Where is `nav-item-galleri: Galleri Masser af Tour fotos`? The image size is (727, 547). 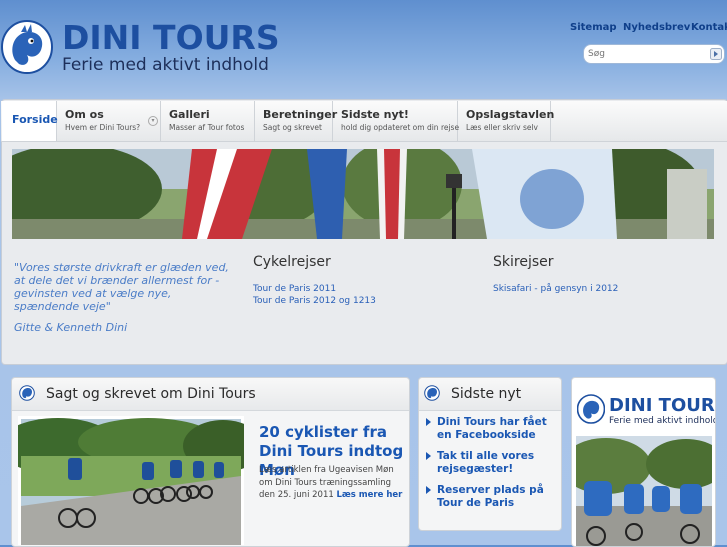
nav-item-galleri: Galleri Masser af Tour fotos is located at coordinates (208, 121).